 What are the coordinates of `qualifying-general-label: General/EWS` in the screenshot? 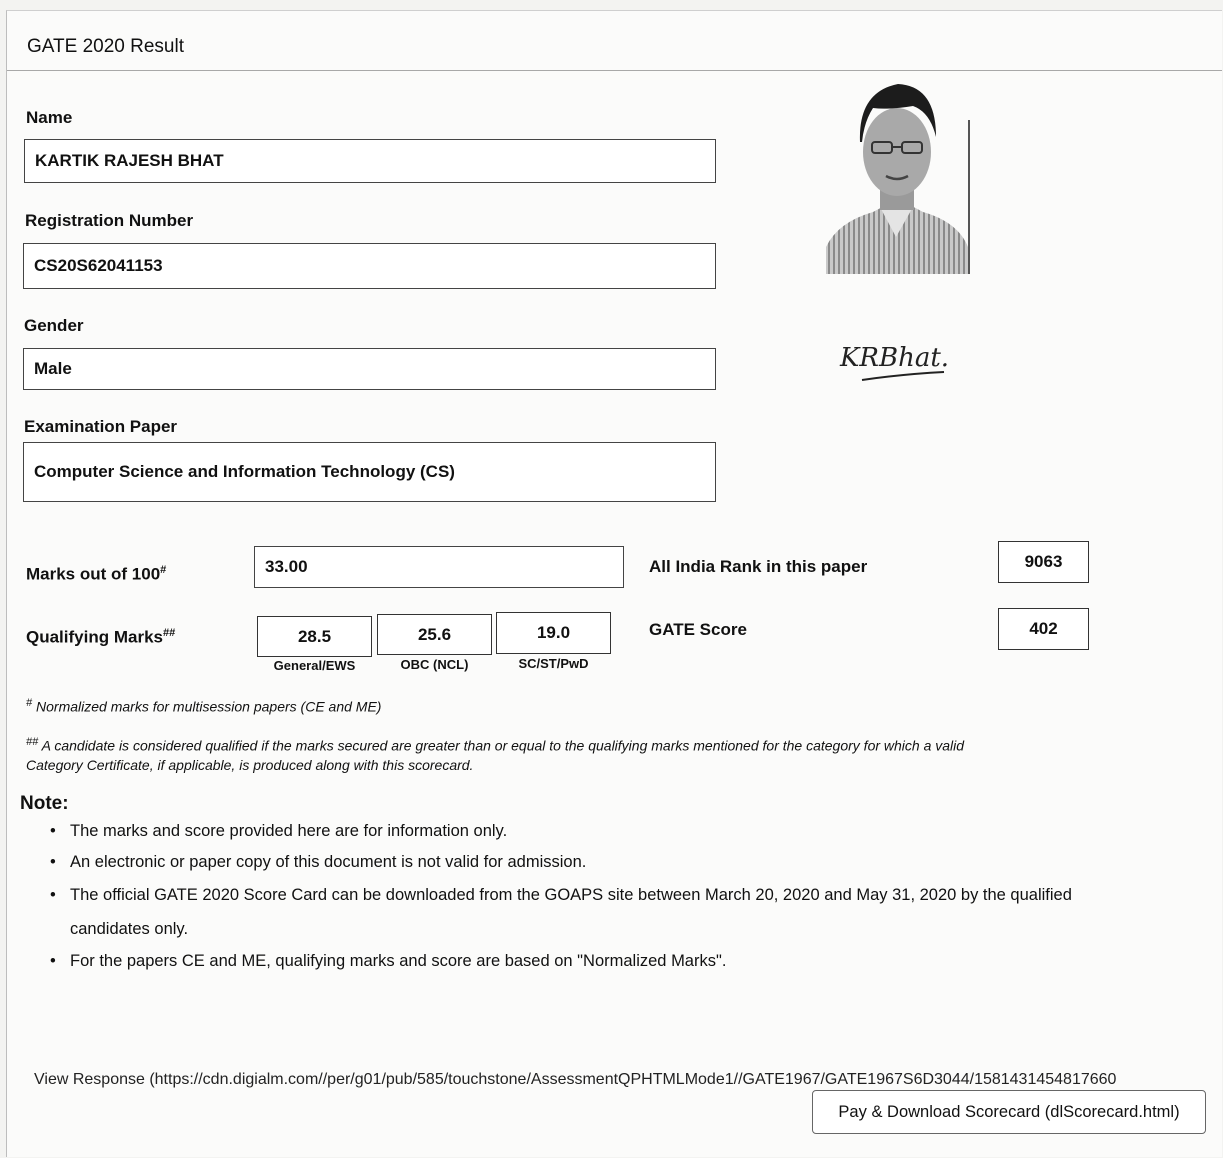 It's located at (314, 665).